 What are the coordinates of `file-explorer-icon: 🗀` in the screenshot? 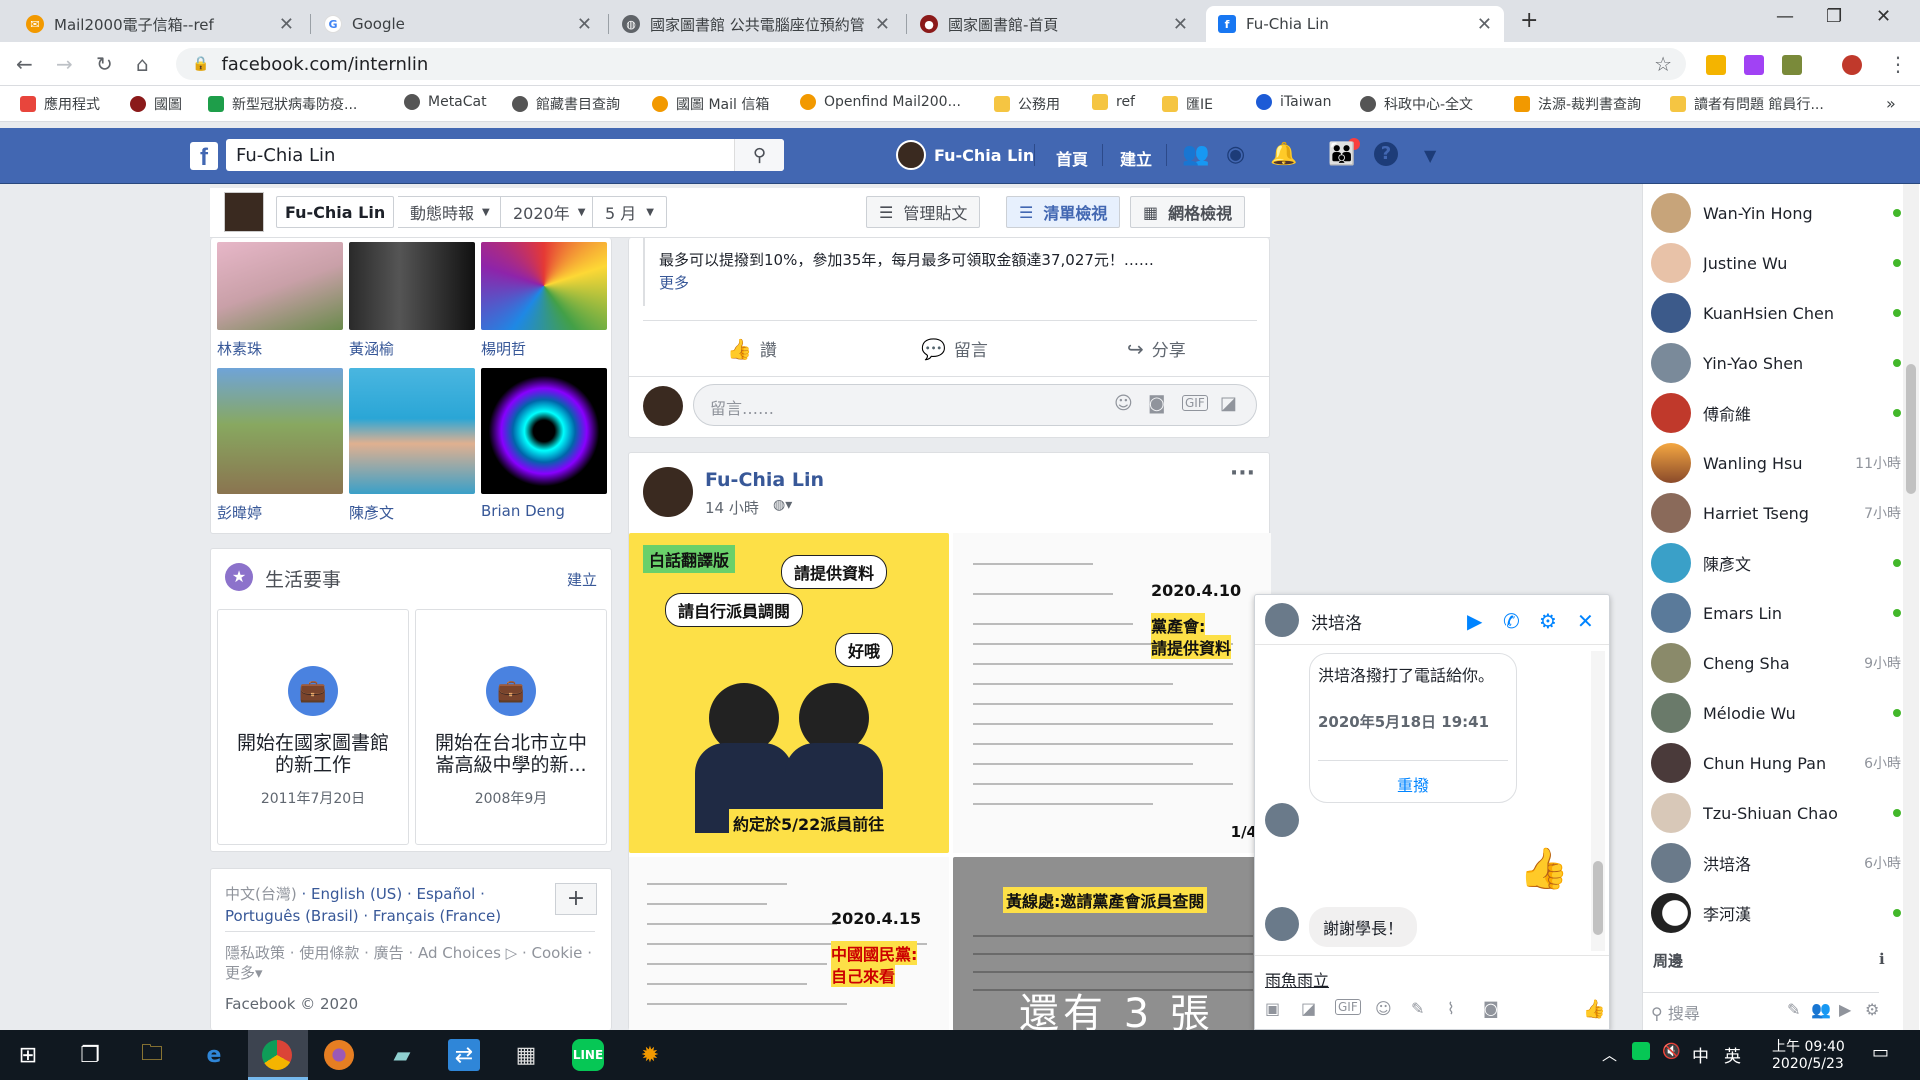 It's located at (152, 1055).